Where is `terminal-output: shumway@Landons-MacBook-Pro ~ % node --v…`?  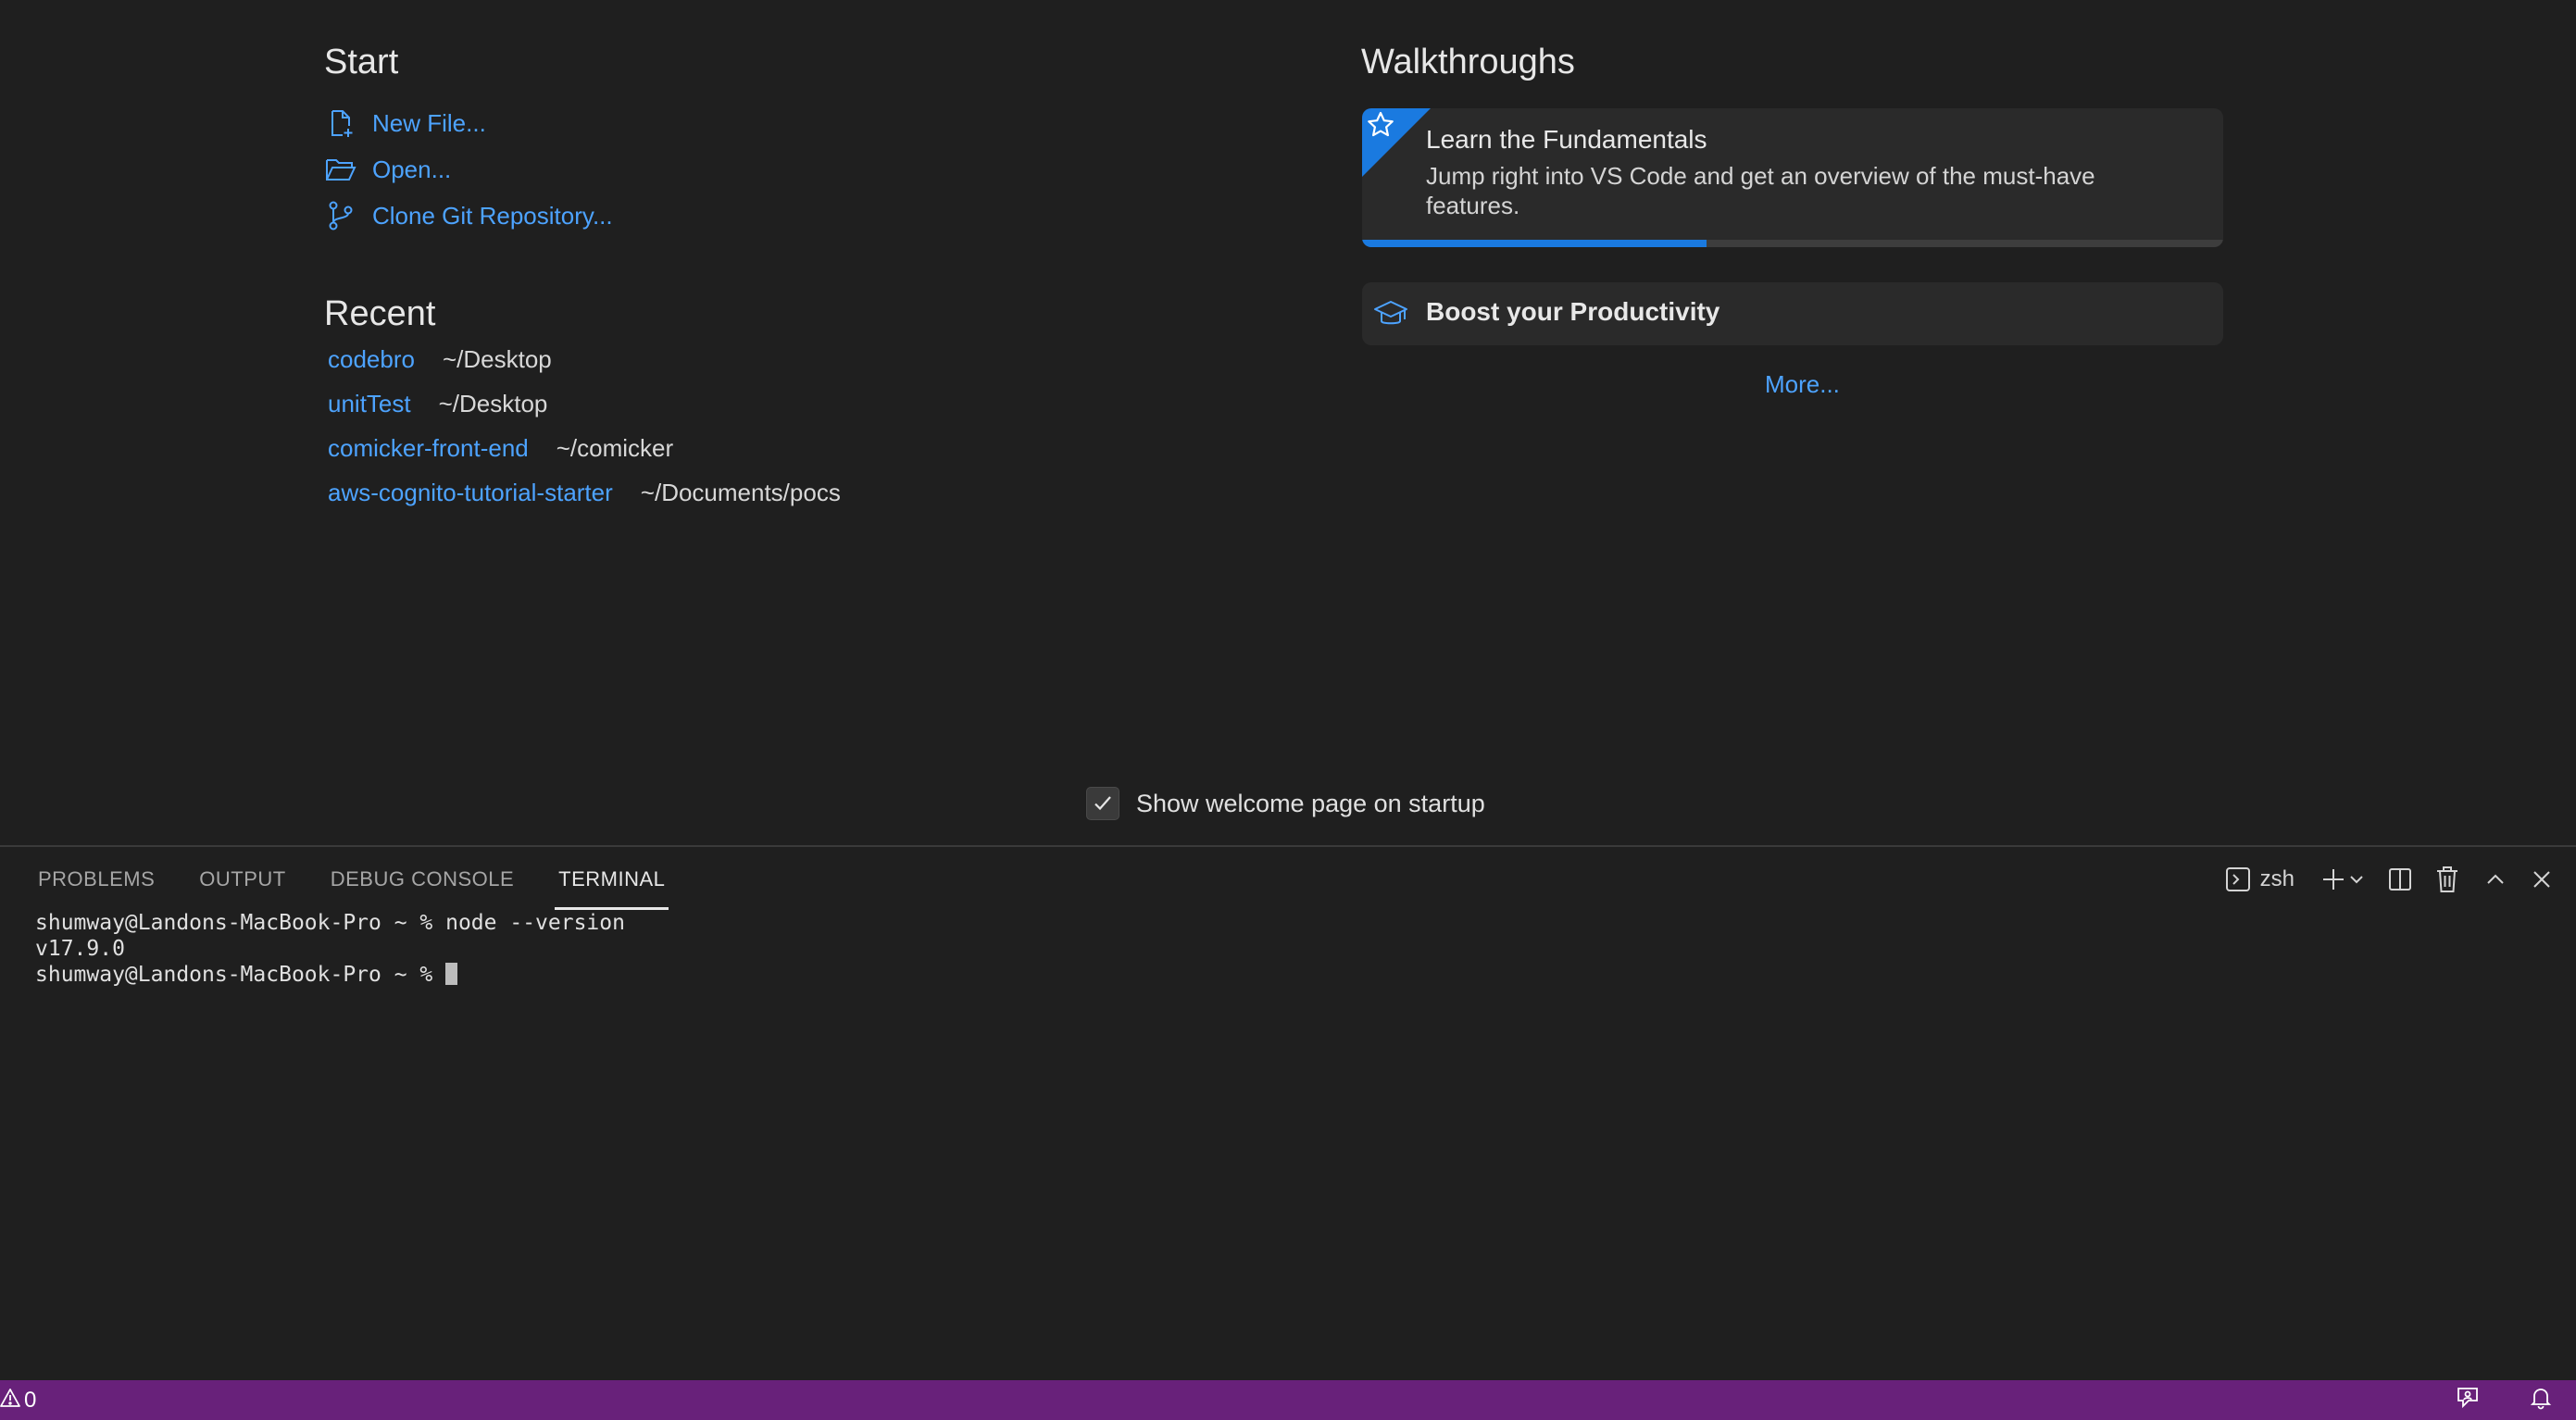 terminal-output: shumway@Landons-MacBook-Pro ~ % node --v… is located at coordinates (330, 949).